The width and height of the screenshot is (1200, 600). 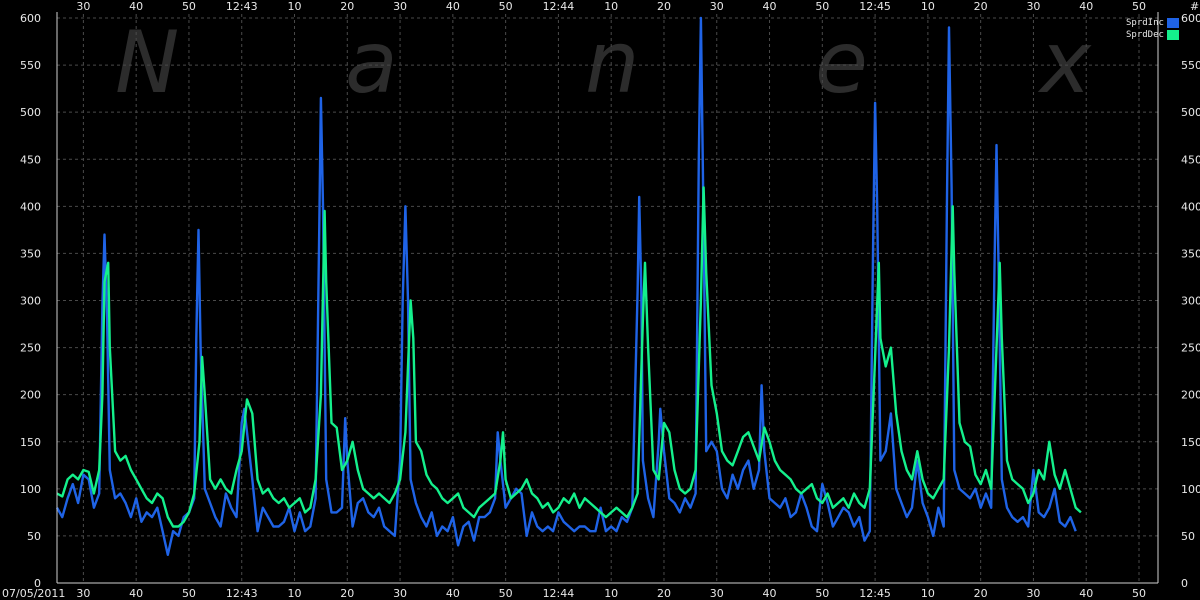 I want to click on unit-label: #, so click(x=1194, y=6).